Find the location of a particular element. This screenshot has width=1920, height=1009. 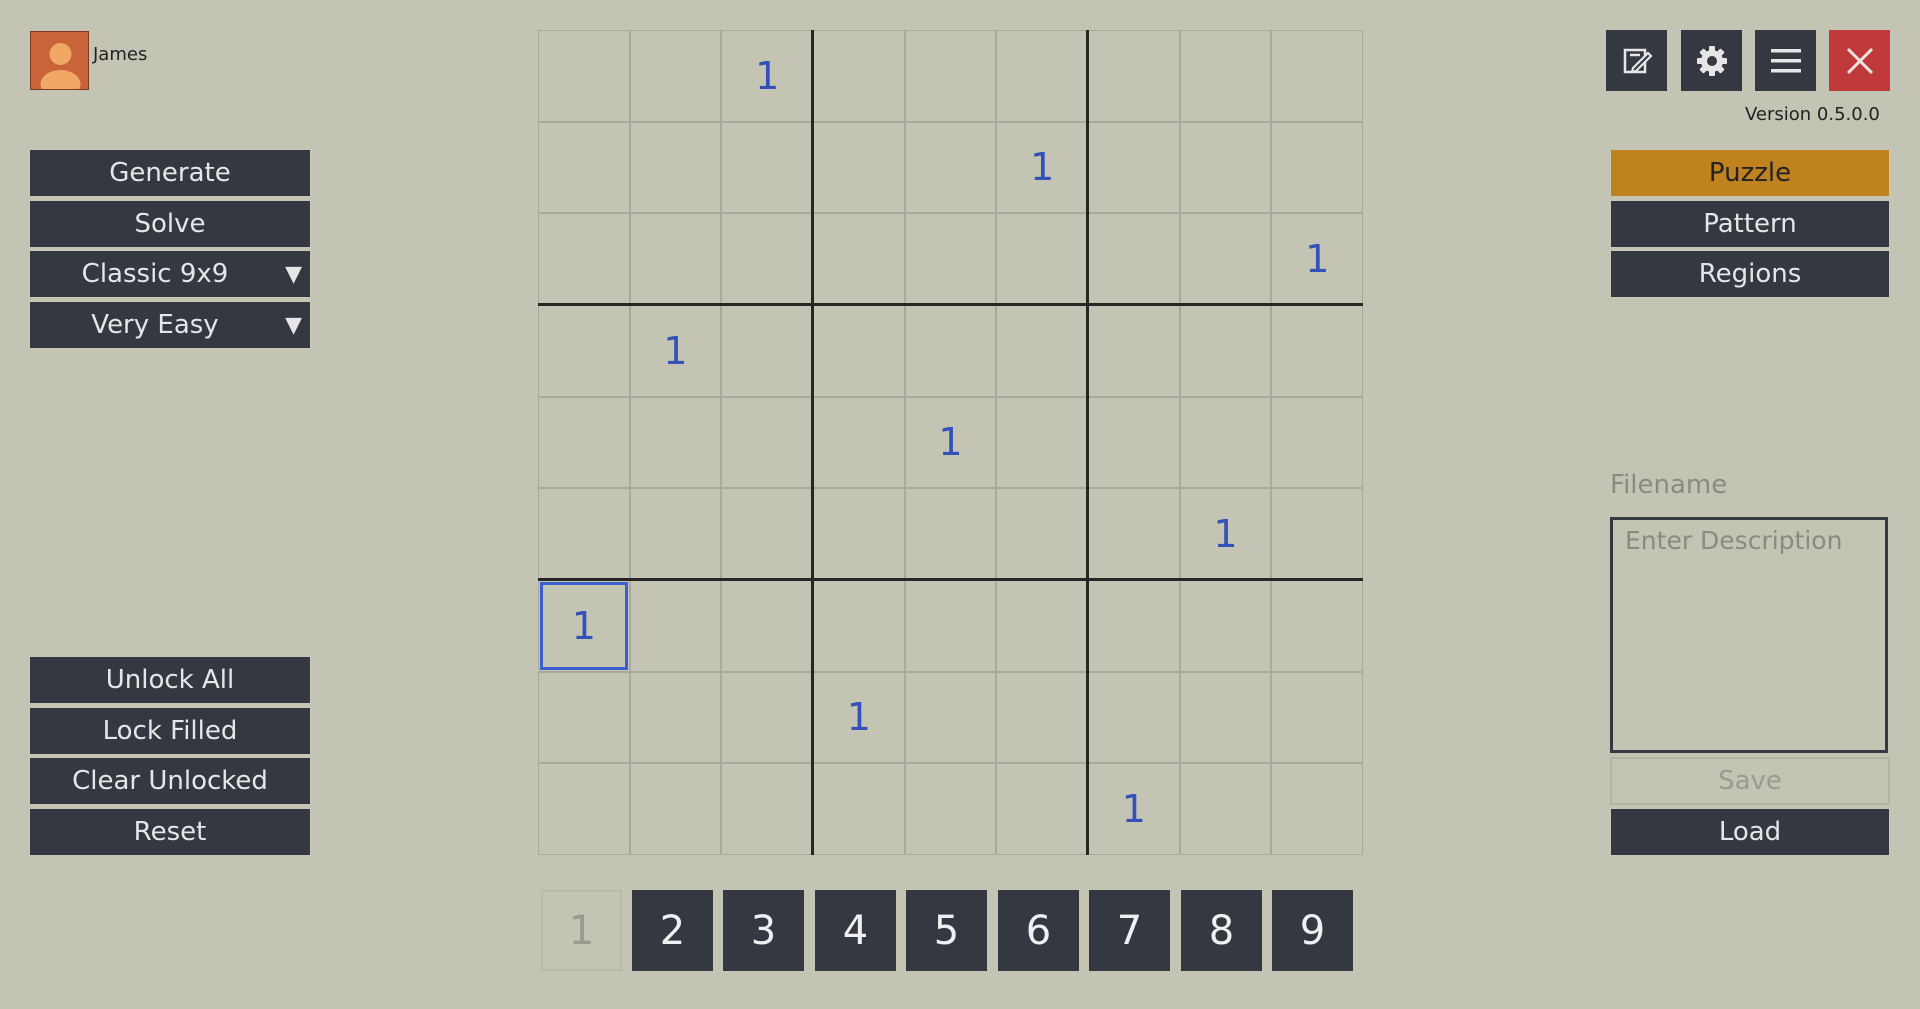

user-avatar is located at coordinates (59, 60).